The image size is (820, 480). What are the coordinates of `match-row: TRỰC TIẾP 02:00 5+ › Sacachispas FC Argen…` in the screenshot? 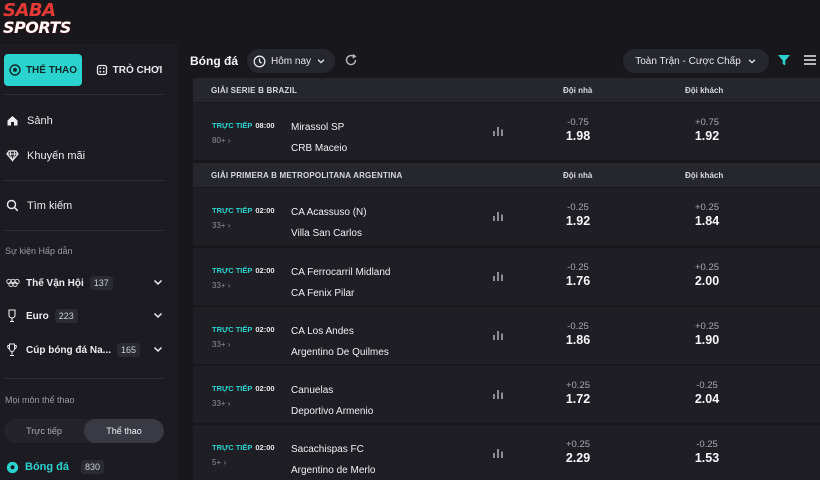 It's located at (506, 452).